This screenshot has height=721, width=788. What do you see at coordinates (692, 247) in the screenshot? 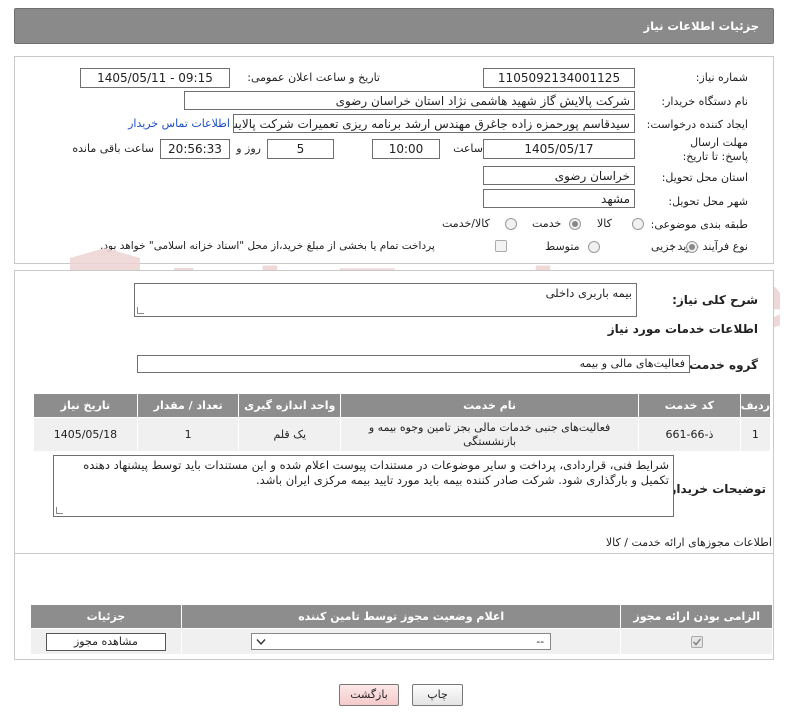
I see `process-radio-minor` at bounding box center [692, 247].